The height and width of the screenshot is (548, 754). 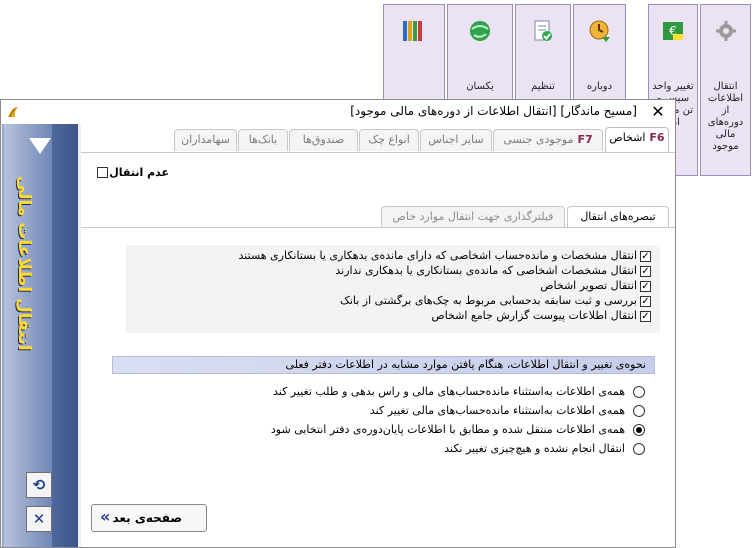 What do you see at coordinates (639, 430) in the screenshot?
I see `radio-option-selected` at bounding box center [639, 430].